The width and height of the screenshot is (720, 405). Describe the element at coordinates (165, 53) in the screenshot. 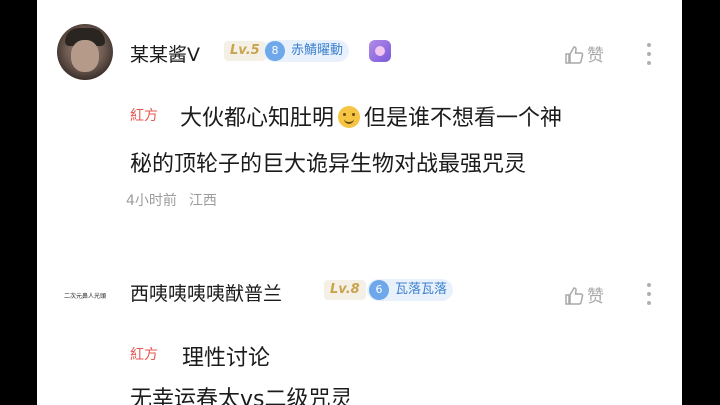

I see `username: 某某酱V` at that location.